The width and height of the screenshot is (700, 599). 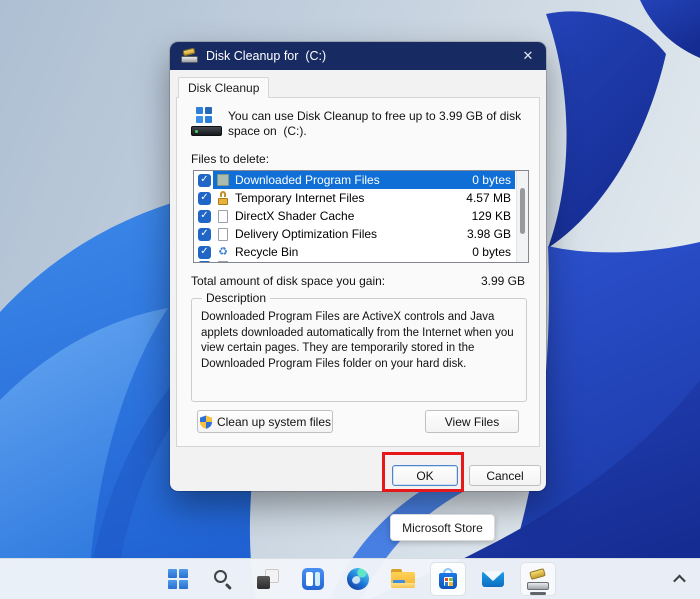 I want to click on list-scrollbar, so click(x=522, y=216).